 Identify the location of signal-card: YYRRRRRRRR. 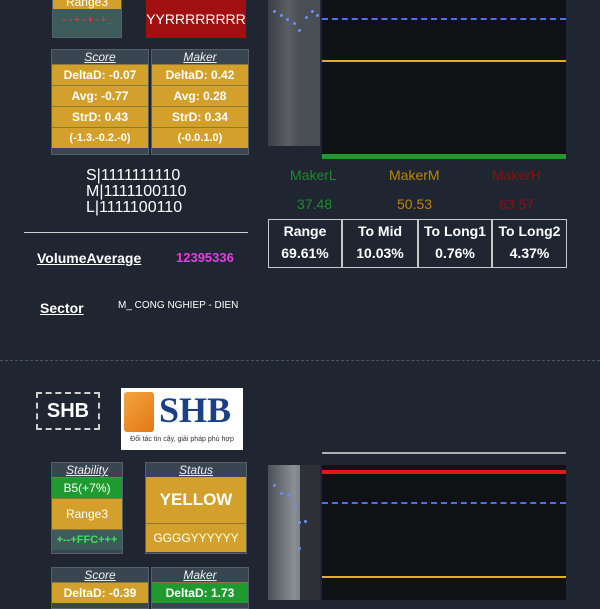
(196, 19).